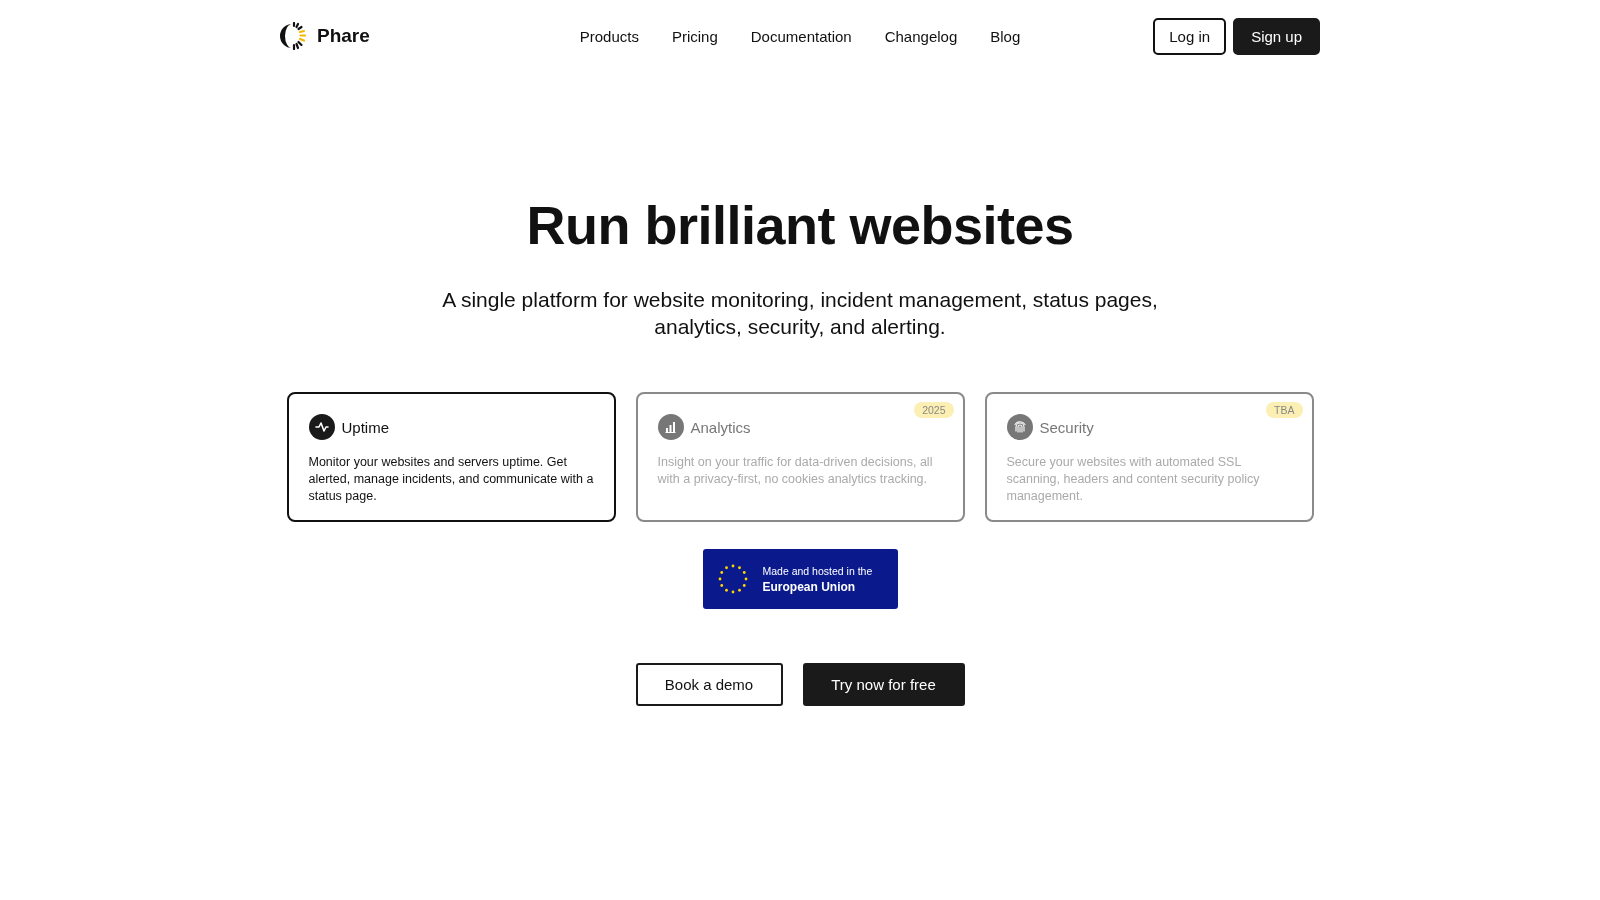  What do you see at coordinates (1133, 479) in the screenshot?
I see `card-description: Secure your websites with automated SSL scanning, headers and content security policy management.` at bounding box center [1133, 479].